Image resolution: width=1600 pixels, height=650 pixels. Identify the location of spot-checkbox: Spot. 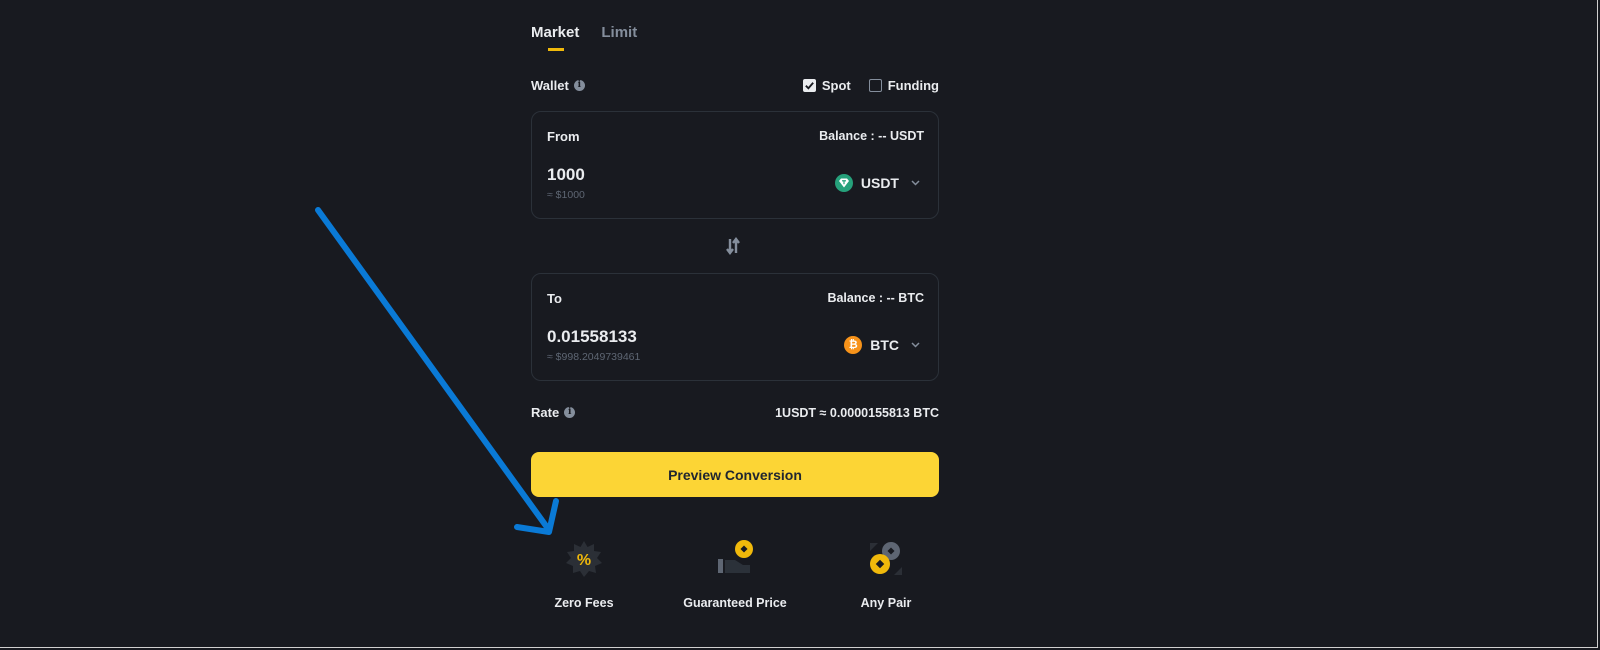
(826, 85).